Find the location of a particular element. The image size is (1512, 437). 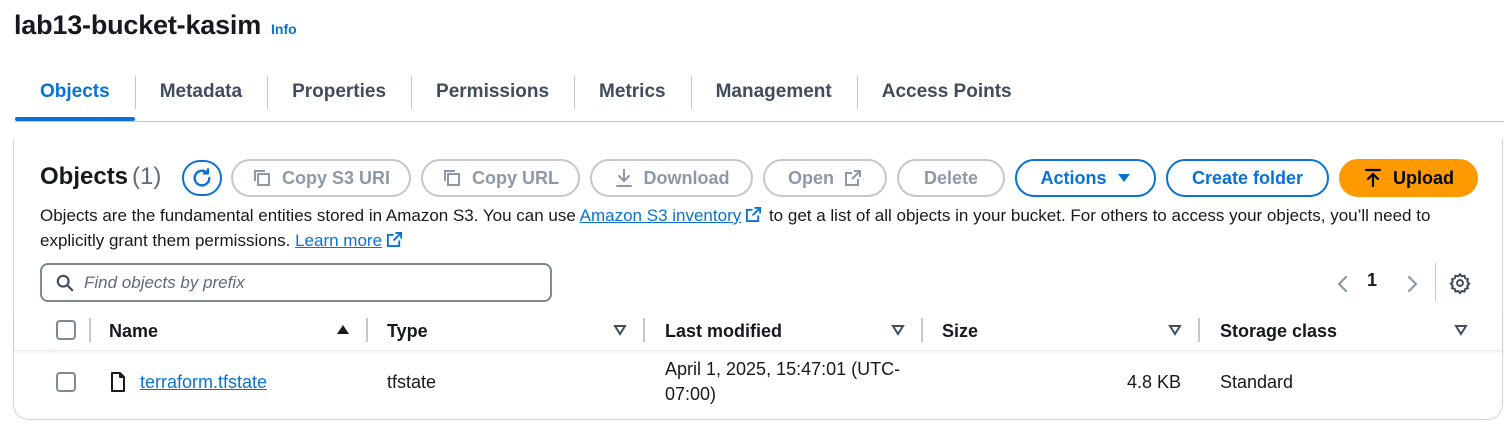

bucket-name-title: lab13-bucket-kasim is located at coordinates (138, 25).